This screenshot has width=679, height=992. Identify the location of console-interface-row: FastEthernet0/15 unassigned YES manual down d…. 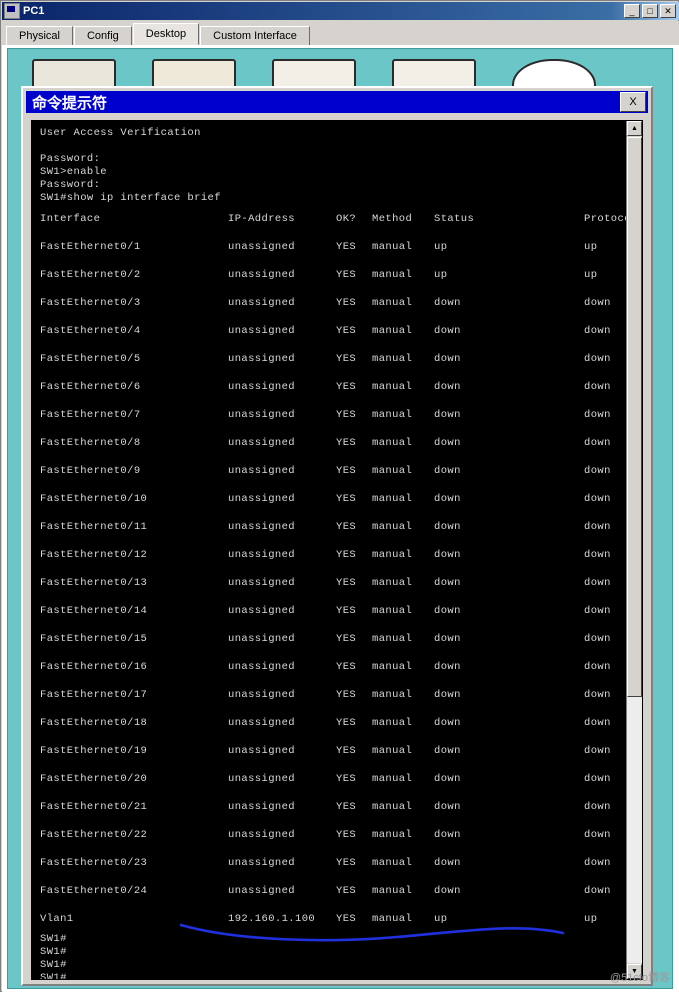
(325, 639).